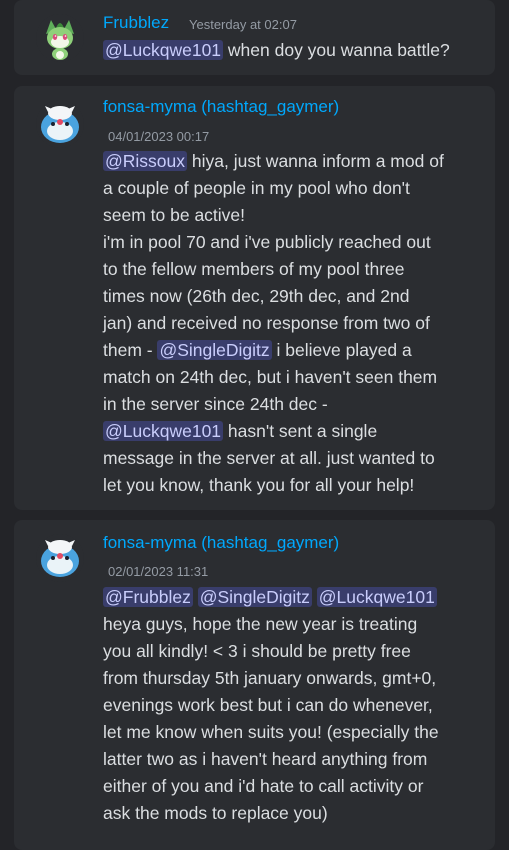 This screenshot has width=509, height=850. What do you see at coordinates (145, 161) in the screenshot?
I see `user-mention: @Rissoux` at bounding box center [145, 161].